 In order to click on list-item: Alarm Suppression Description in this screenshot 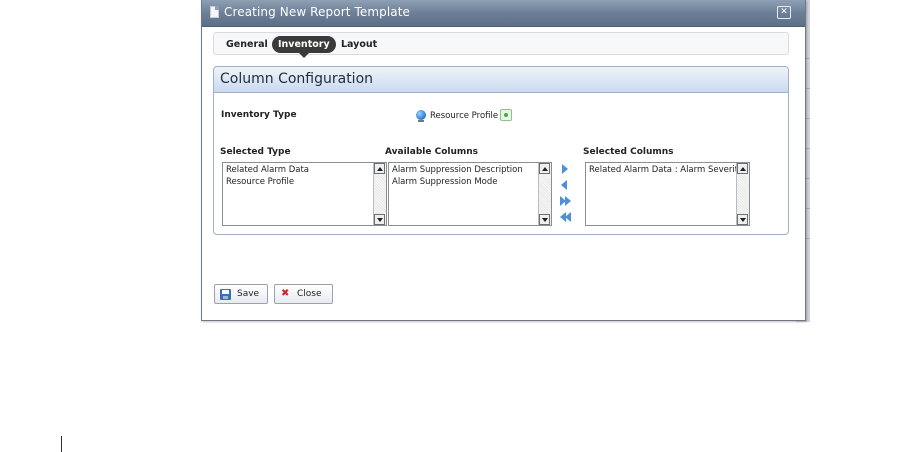, I will do `click(457, 170)`.